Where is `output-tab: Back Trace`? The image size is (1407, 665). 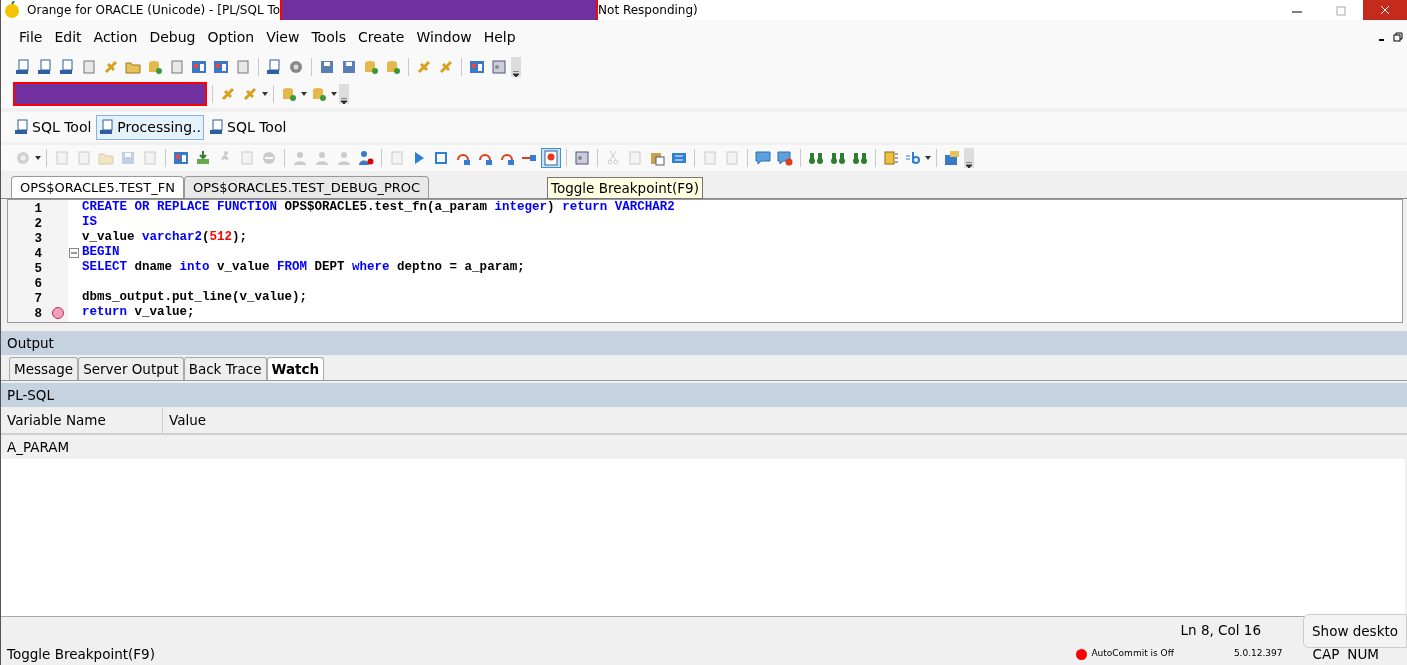 output-tab: Back Trace is located at coordinates (225, 368).